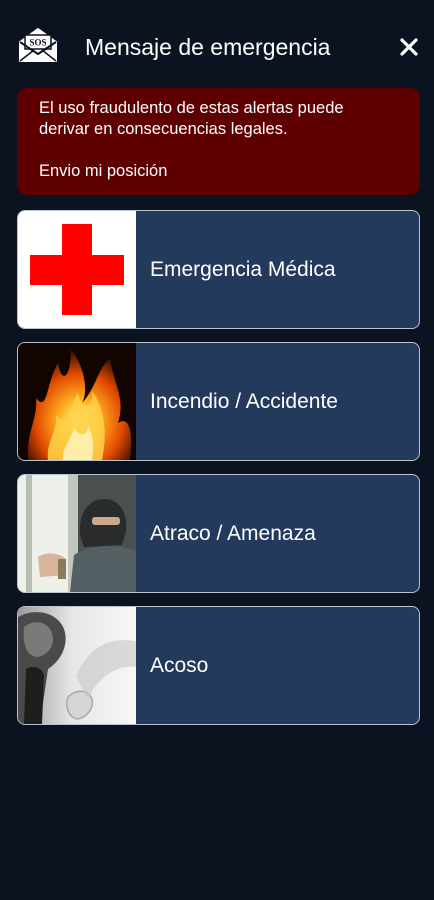 The height and width of the screenshot is (900, 434). I want to click on fire-accident-label: Incendio / Accidente, so click(244, 401).